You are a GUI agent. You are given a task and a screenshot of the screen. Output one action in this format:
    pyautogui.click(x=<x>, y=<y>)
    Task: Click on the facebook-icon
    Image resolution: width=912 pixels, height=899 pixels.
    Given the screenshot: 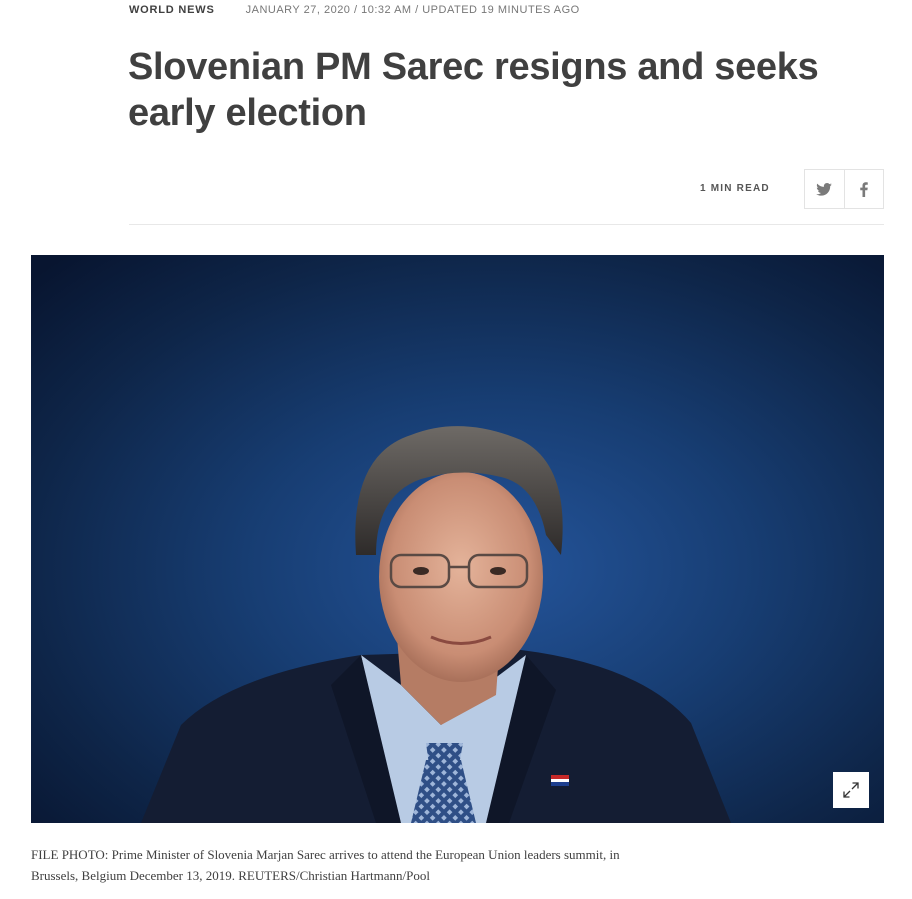 What is the action you would take?
    pyautogui.click(x=864, y=189)
    